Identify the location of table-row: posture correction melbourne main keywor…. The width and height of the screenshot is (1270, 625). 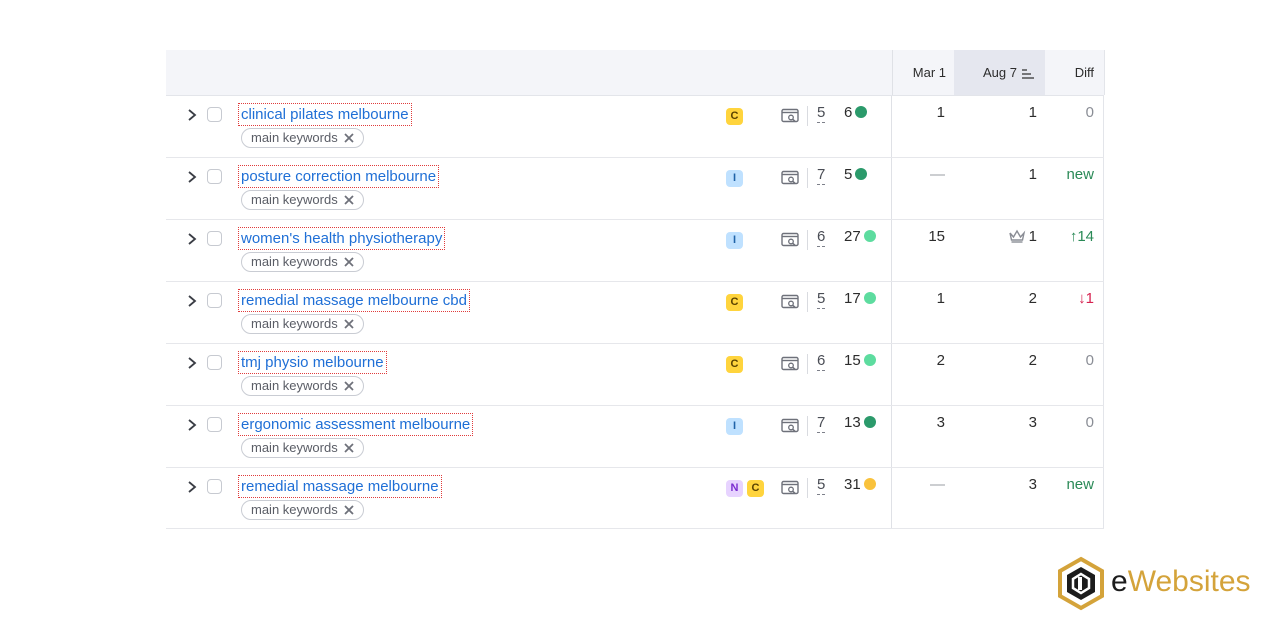
(635, 189).